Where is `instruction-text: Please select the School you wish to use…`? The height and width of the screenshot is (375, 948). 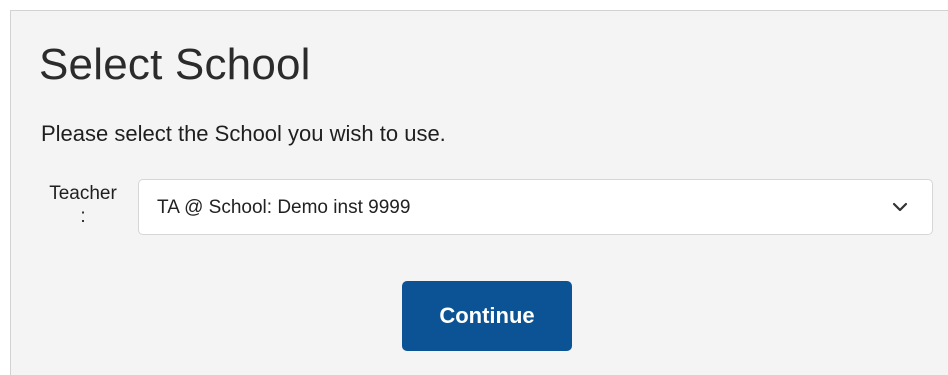
instruction-text: Please select the School you wish to use… is located at coordinates (243, 133).